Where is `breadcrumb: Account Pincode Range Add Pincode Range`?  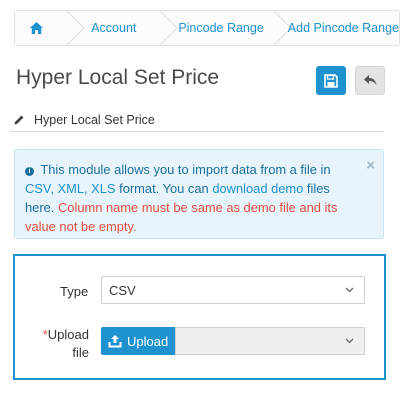 breadcrumb: Account Pincode Range Add Pincode Range is located at coordinates (207, 28).